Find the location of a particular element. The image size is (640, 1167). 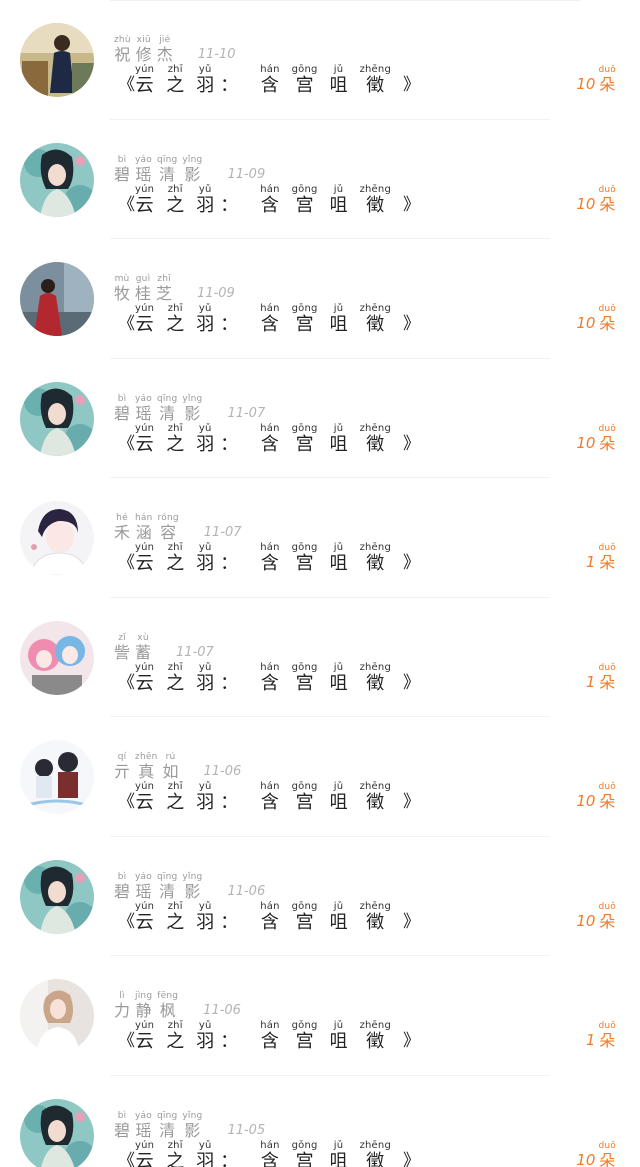

sender-name: hé 禾 hán 涵 róng 容 is located at coordinates (149, 527).